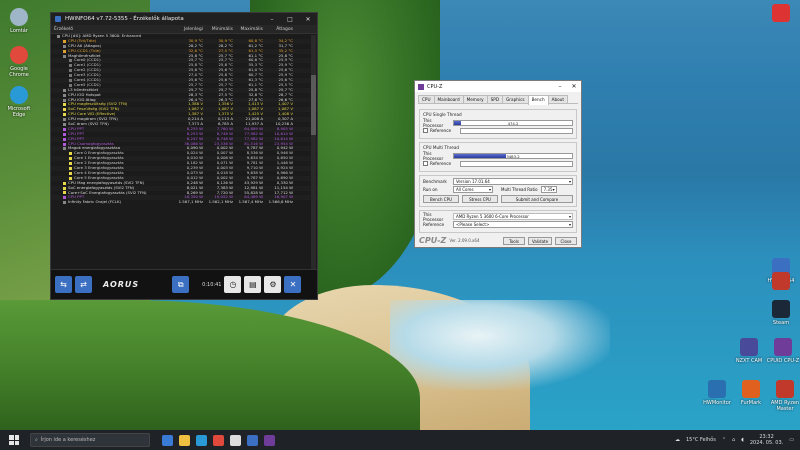 This screenshot has height=450, width=800. Describe the element at coordinates (498, 86) in the screenshot. I see `cpuz-title-bar: CPU-Z – ✕` at that location.